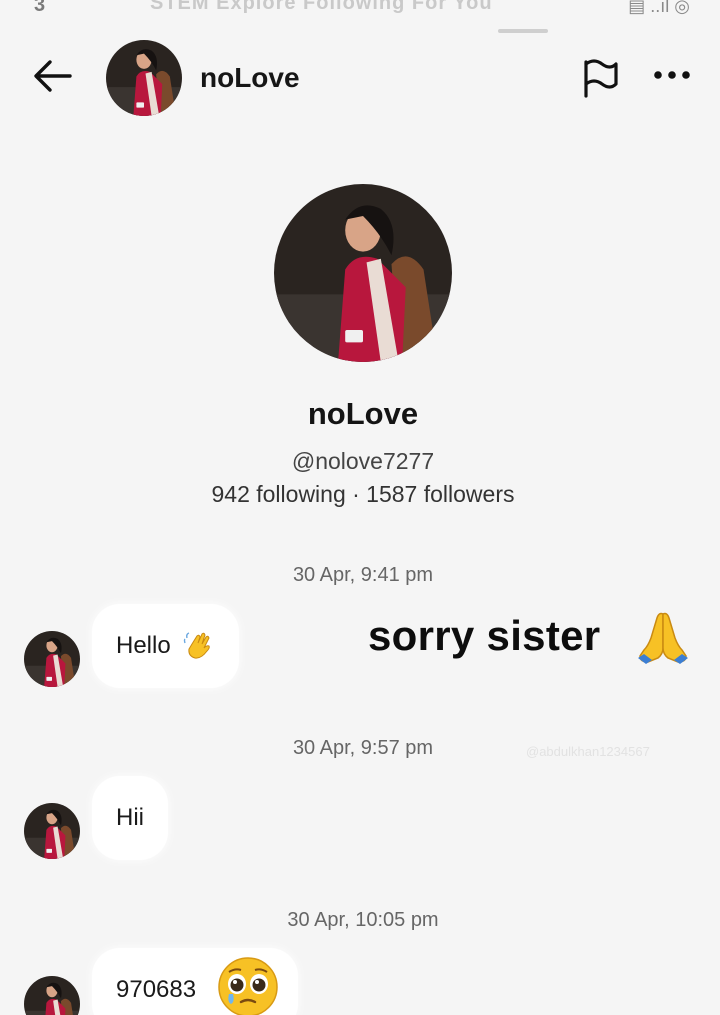  I want to click on profile-handle: @nolove7277, so click(363, 461).